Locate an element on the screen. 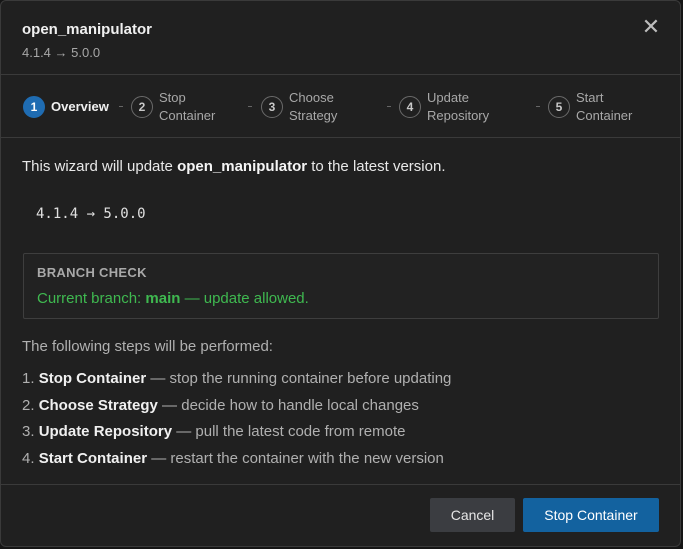 The image size is (683, 549). dialog-footer: Cancel Stop Container is located at coordinates (340, 516).